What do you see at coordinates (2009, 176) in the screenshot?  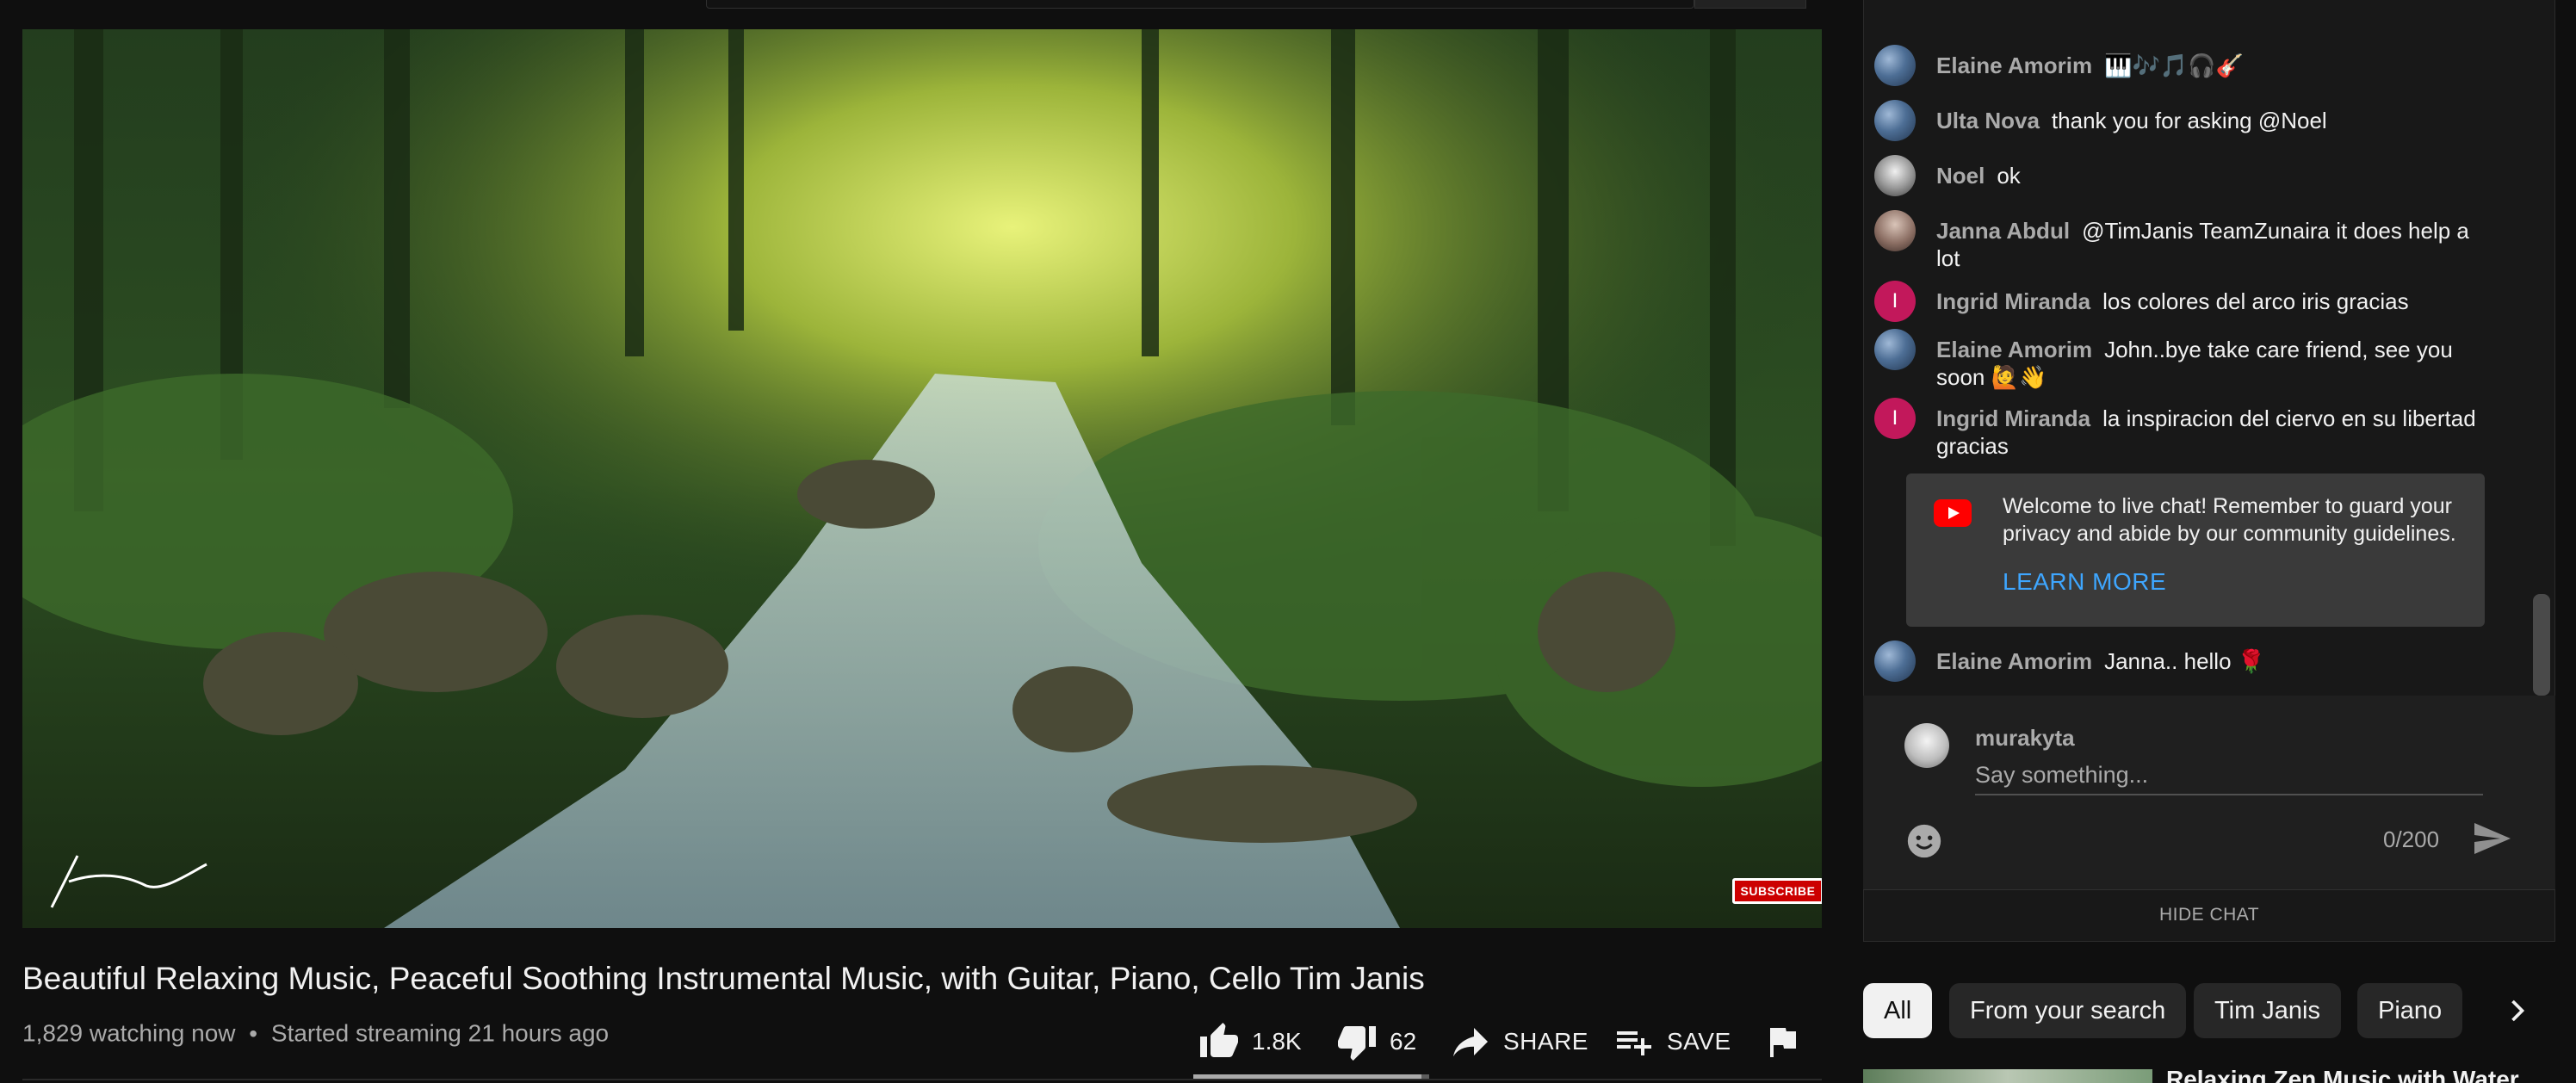 I see `chat-text: ok` at bounding box center [2009, 176].